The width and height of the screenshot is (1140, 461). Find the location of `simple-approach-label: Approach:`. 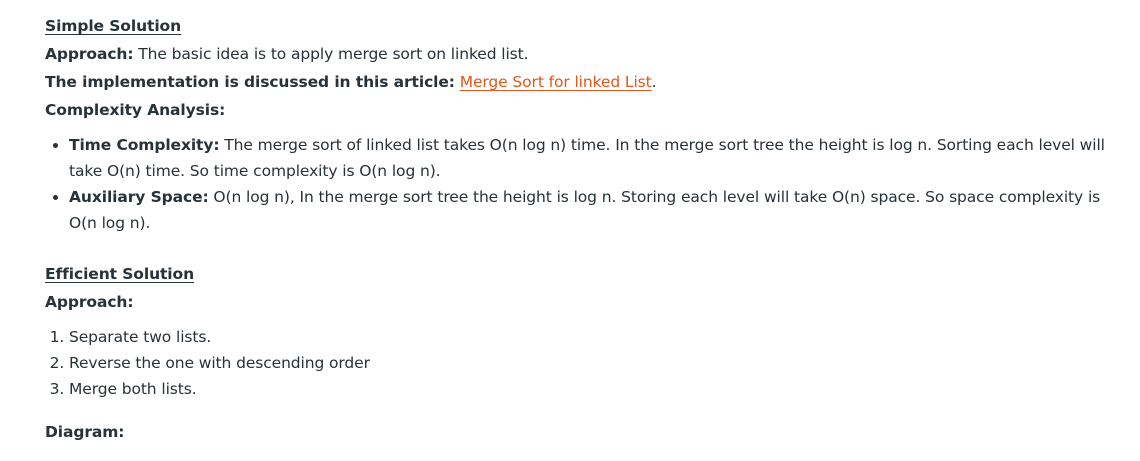

simple-approach-label: Approach: is located at coordinates (89, 54).